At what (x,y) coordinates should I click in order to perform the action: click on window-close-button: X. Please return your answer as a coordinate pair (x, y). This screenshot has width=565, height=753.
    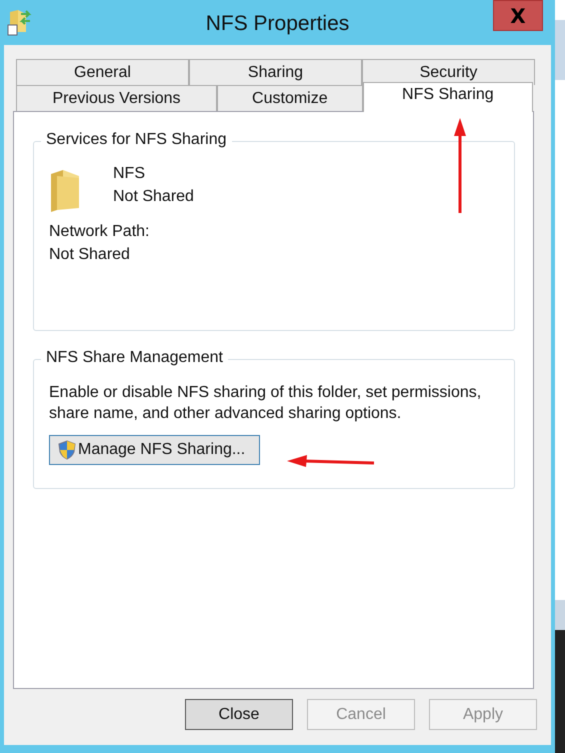
    Looking at the image, I should click on (518, 15).